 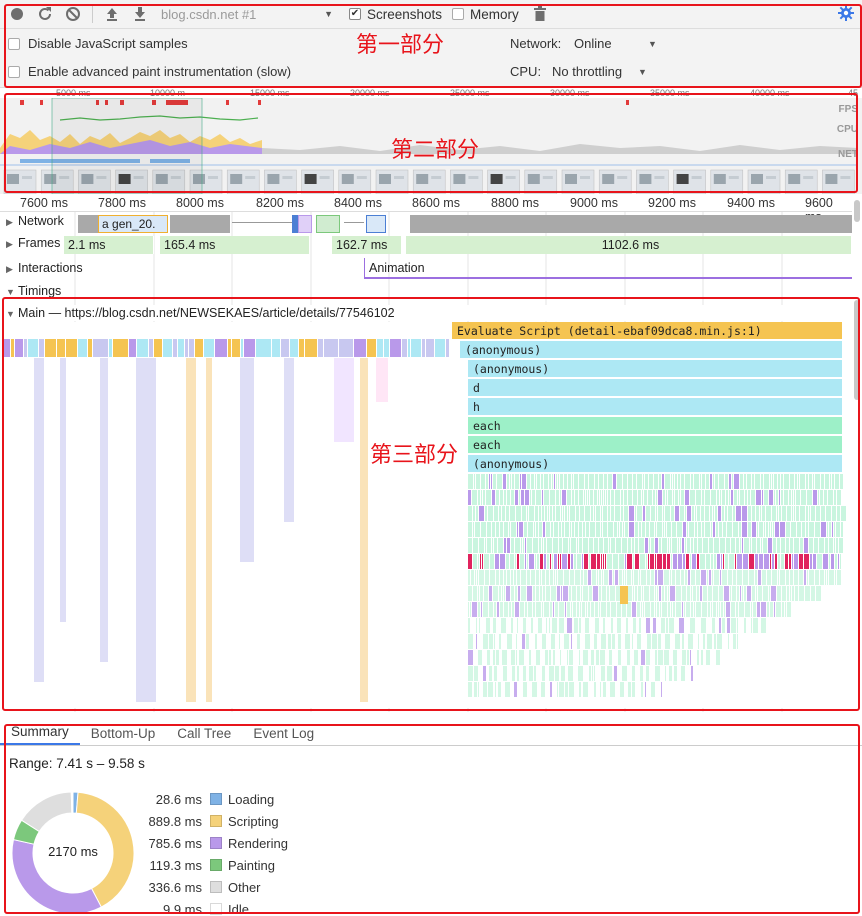 I want to click on flame-scrollbar, so click(x=857, y=350).